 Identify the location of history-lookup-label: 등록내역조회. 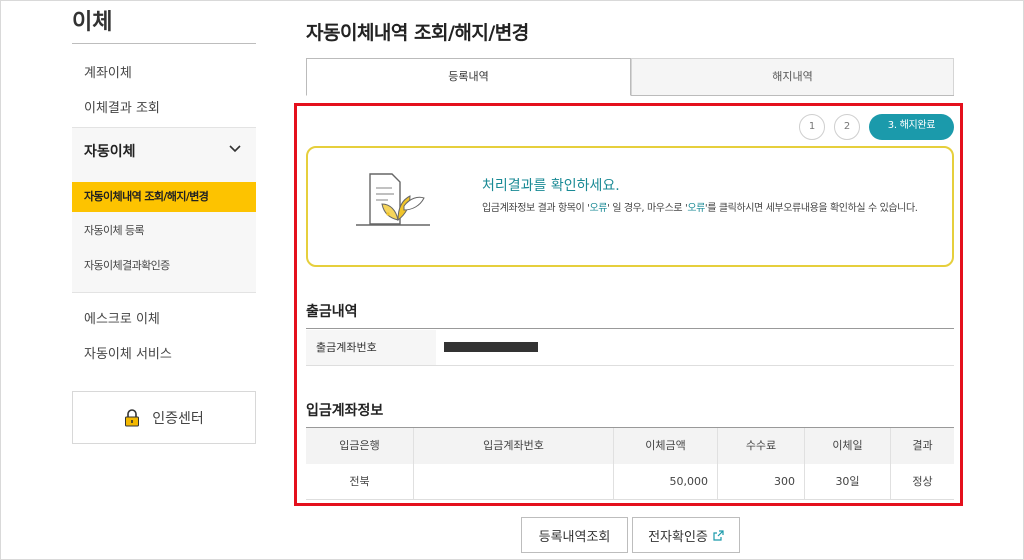
(574, 537).